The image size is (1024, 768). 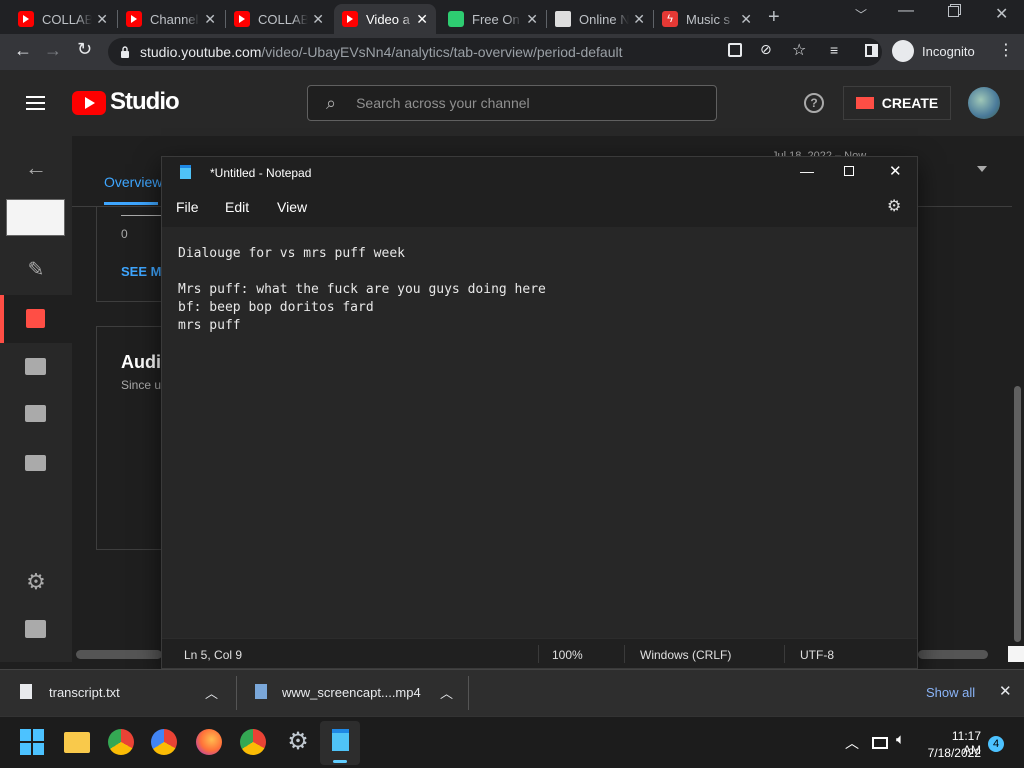 I want to click on menu-view: View, so click(x=292, y=207).